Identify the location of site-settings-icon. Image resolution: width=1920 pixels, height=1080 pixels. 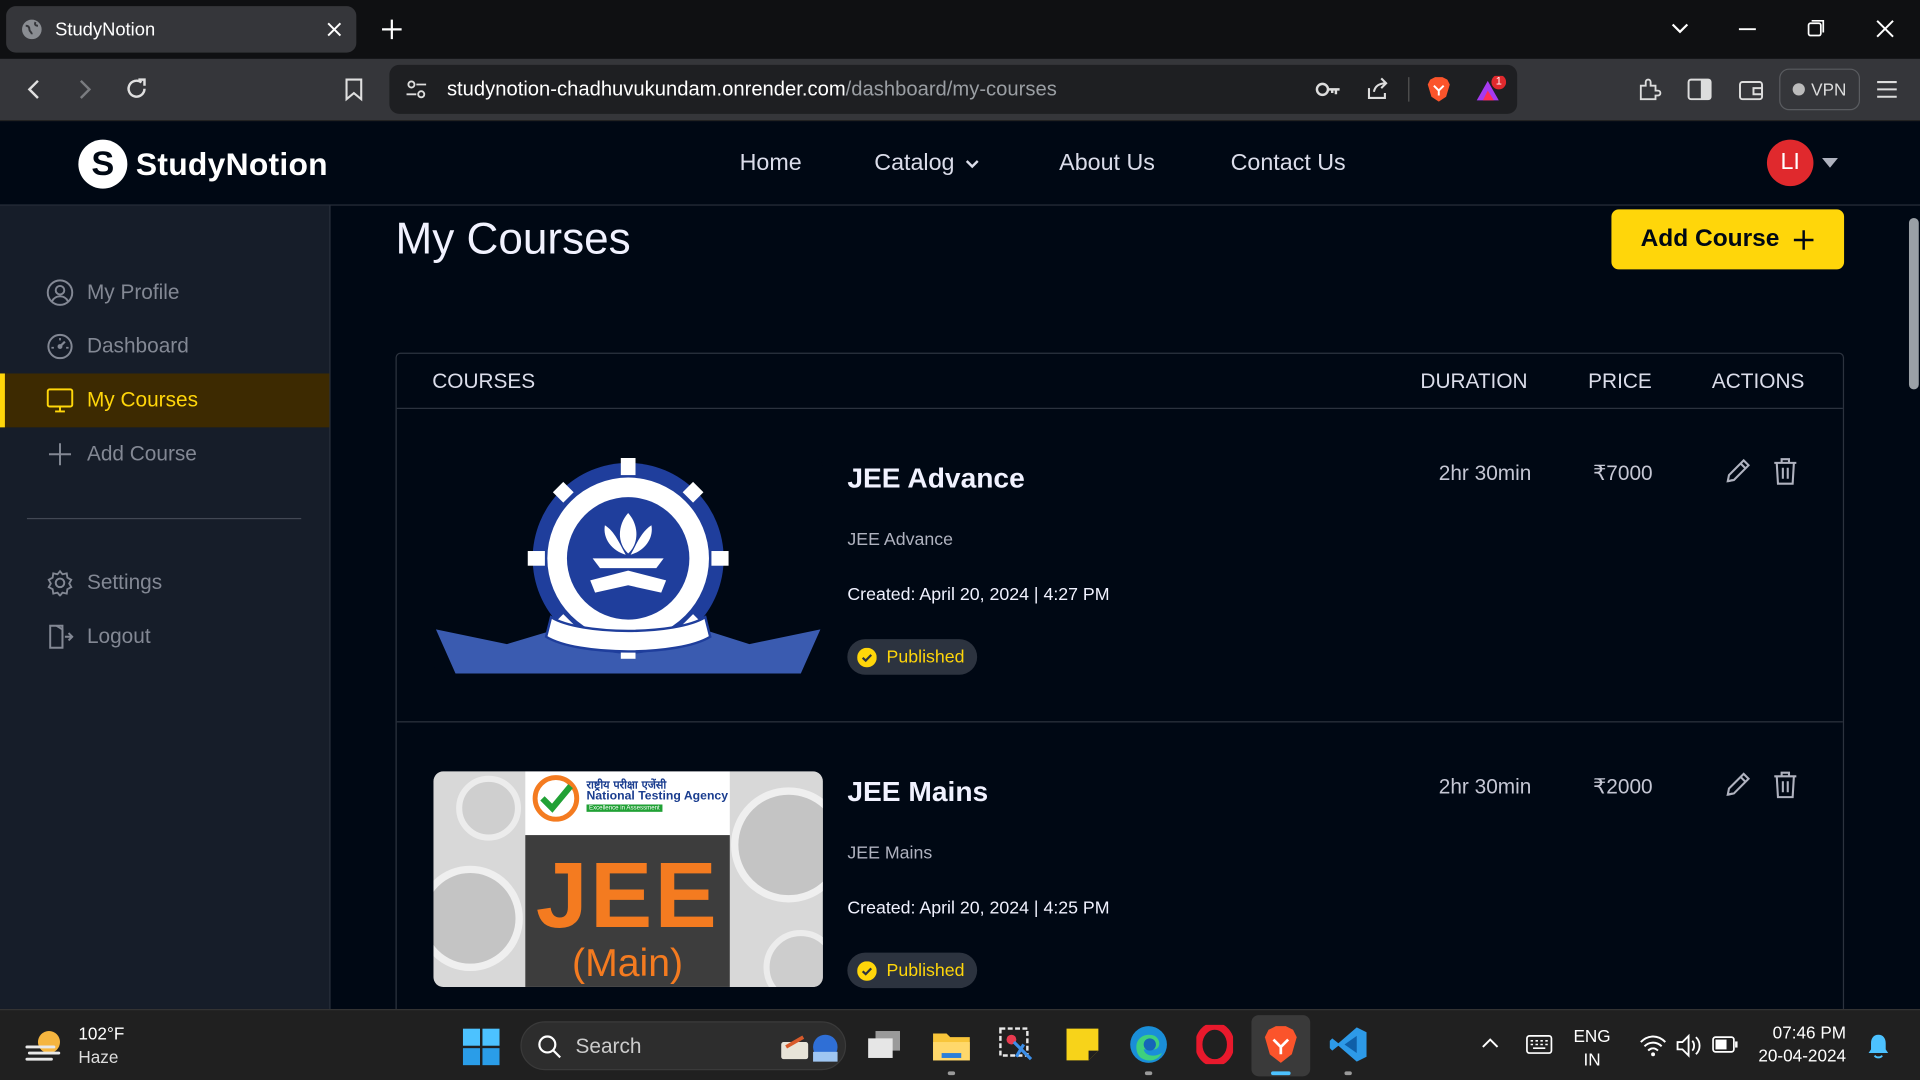
(416, 90).